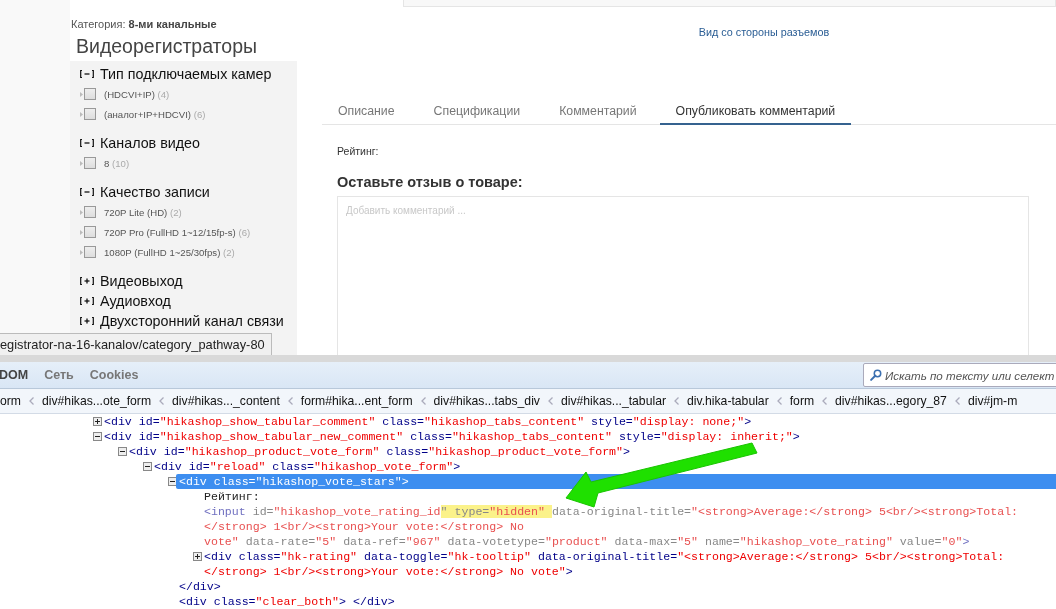 The width and height of the screenshot is (1056, 609). What do you see at coordinates (364, 526) in the screenshot?
I see `code-line: </strong> 1<br/><strong>Your vote:</strong> No` at bounding box center [364, 526].